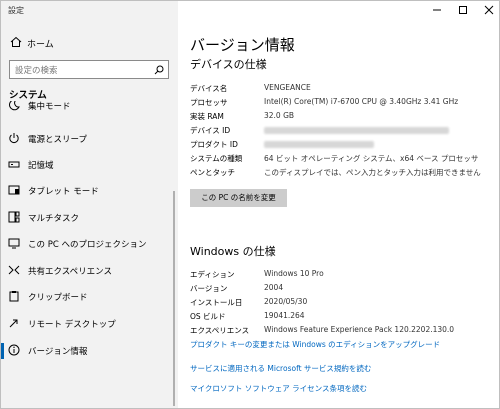  Describe the element at coordinates (63, 192) in the screenshot. I see `sidebar-item-label: タブレット モード` at that location.